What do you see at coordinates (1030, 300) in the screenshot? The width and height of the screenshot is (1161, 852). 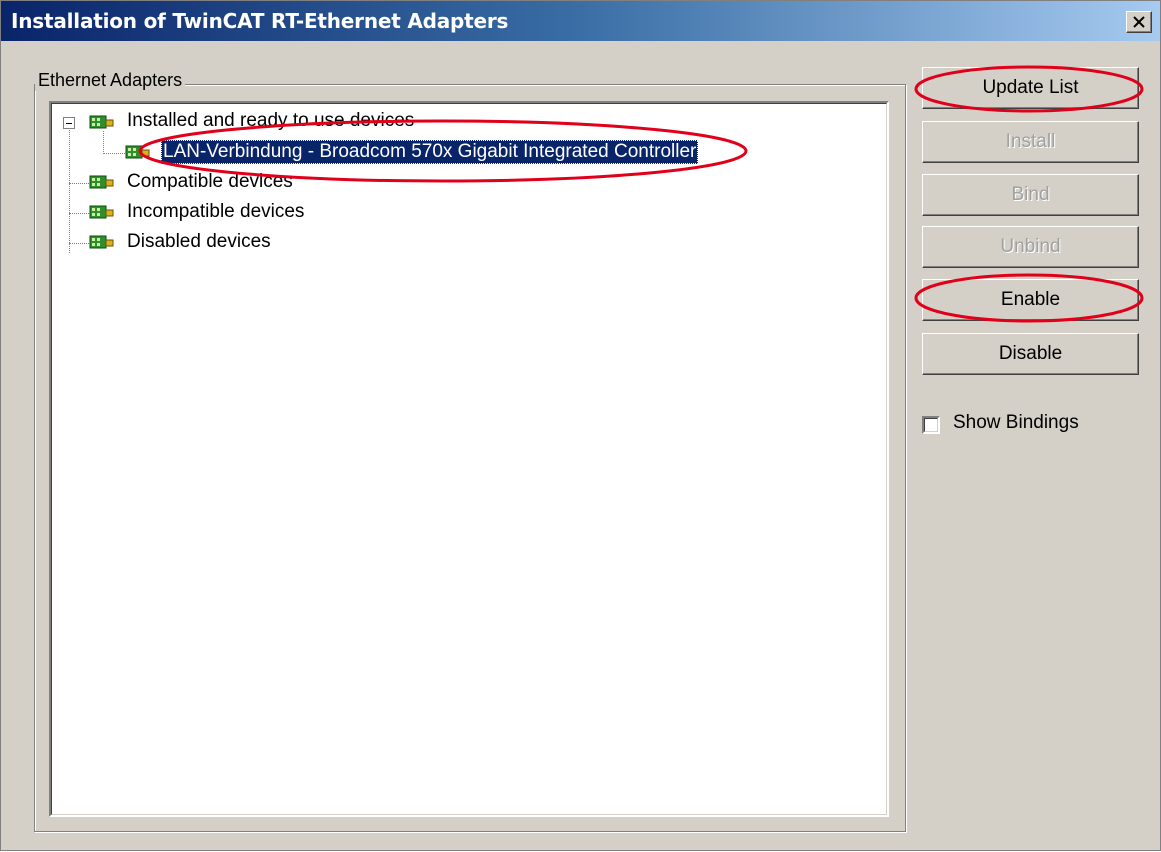 I see `enable-button: Enable` at bounding box center [1030, 300].